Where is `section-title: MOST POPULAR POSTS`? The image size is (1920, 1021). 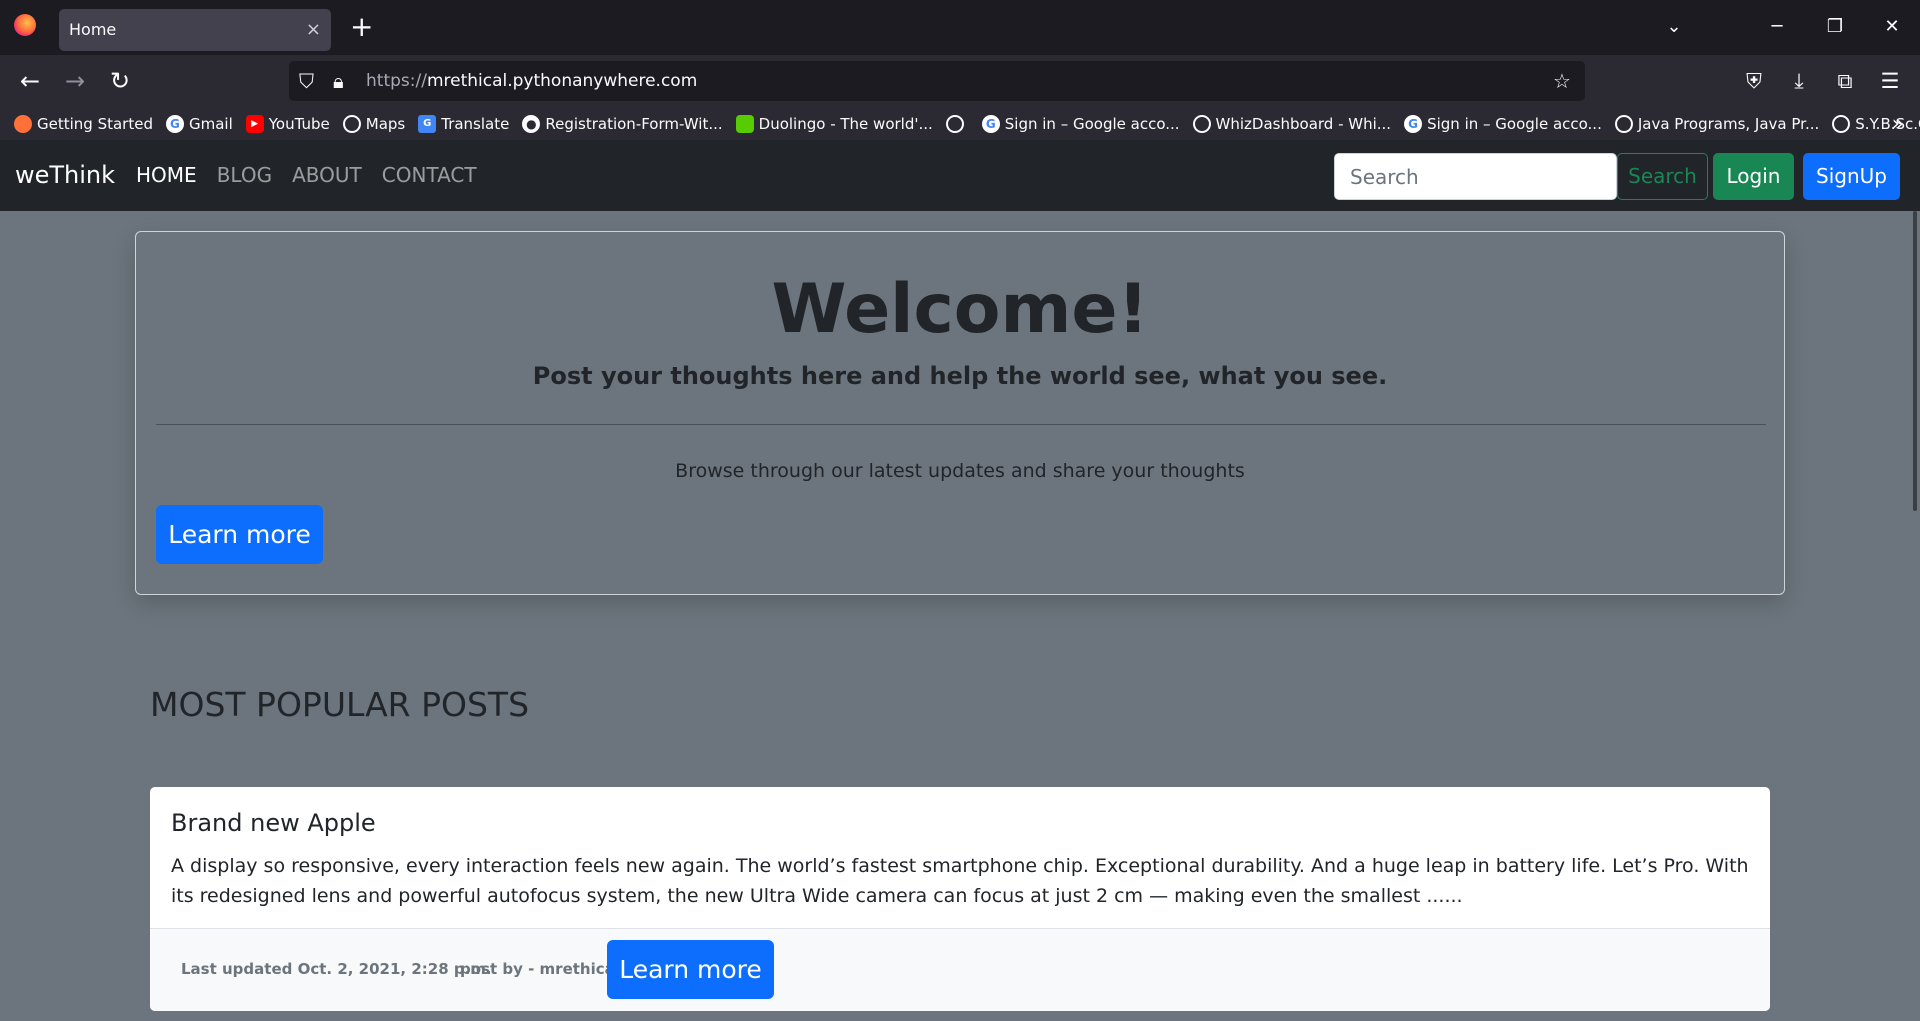 section-title: MOST POPULAR POSTS is located at coordinates (340, 704).